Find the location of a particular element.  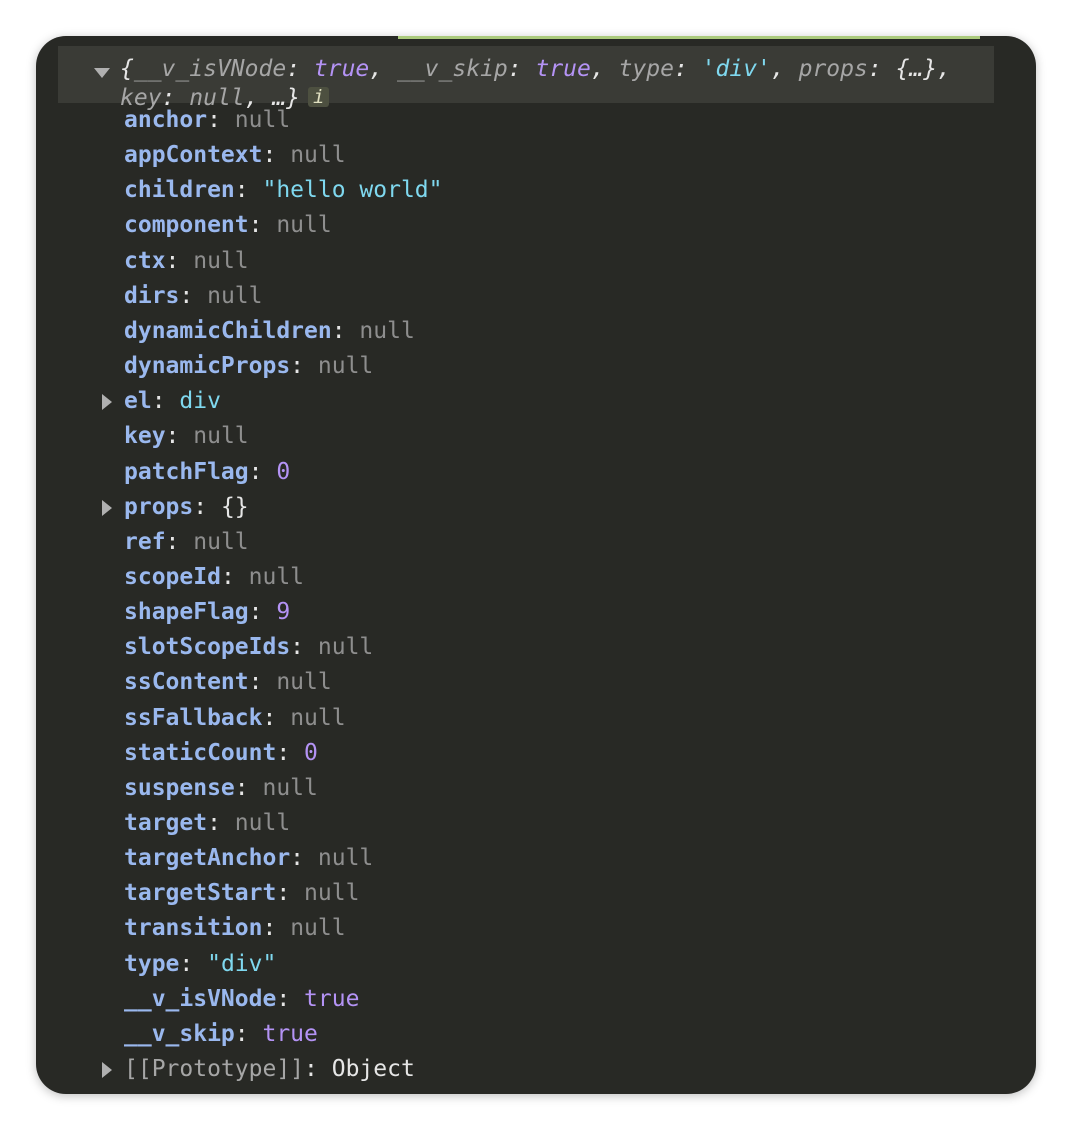

property-row-transition: transition: null is located at coordinates (235, 928).